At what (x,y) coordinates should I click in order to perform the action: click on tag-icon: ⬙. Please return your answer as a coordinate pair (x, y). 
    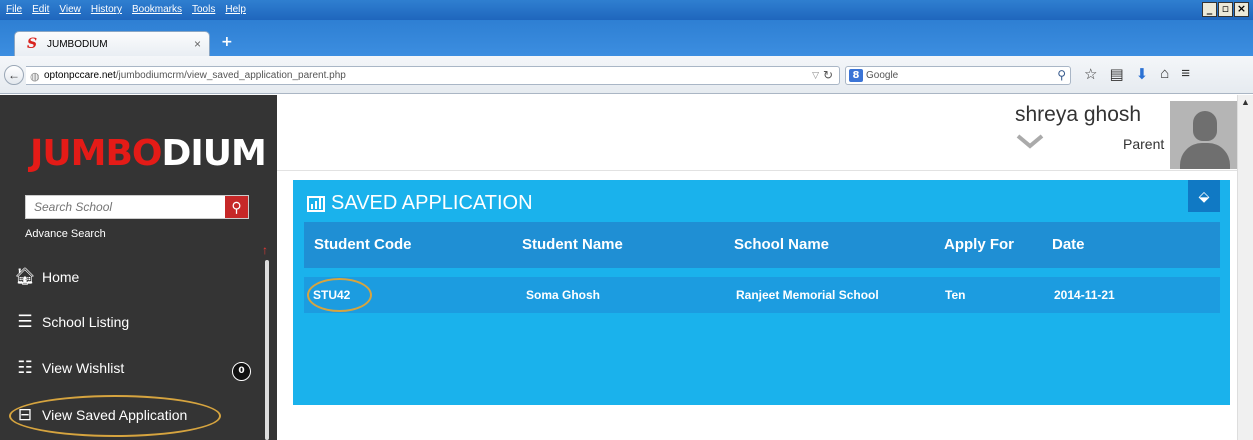
    Looking at the image, I should click on (1204, 196).